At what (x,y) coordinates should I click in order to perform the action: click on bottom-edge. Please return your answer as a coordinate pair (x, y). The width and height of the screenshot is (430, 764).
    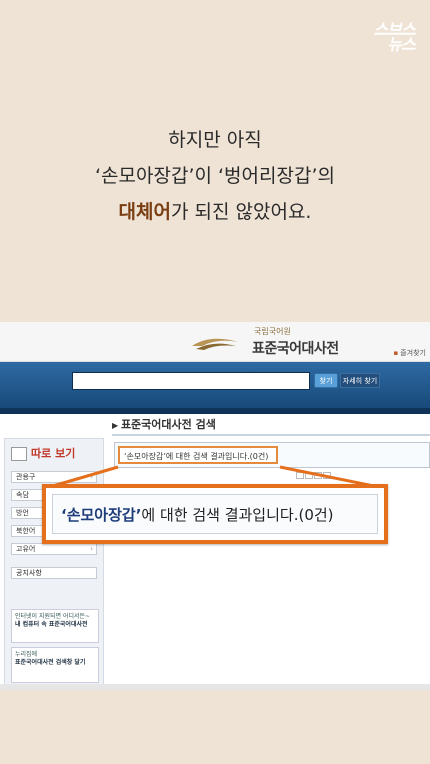
    Looking at the image, I should click on (215, 687).